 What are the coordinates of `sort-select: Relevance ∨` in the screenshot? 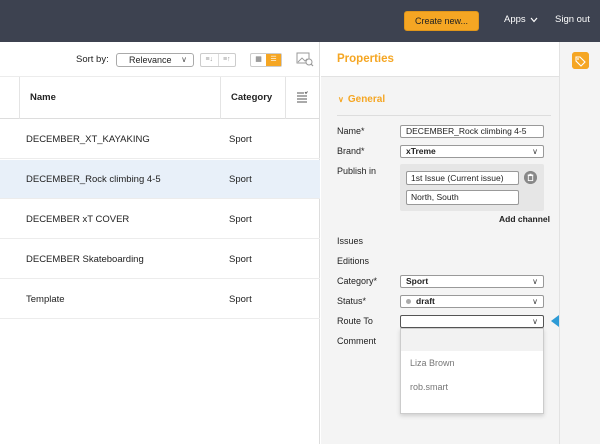 It's located at (155, 60).